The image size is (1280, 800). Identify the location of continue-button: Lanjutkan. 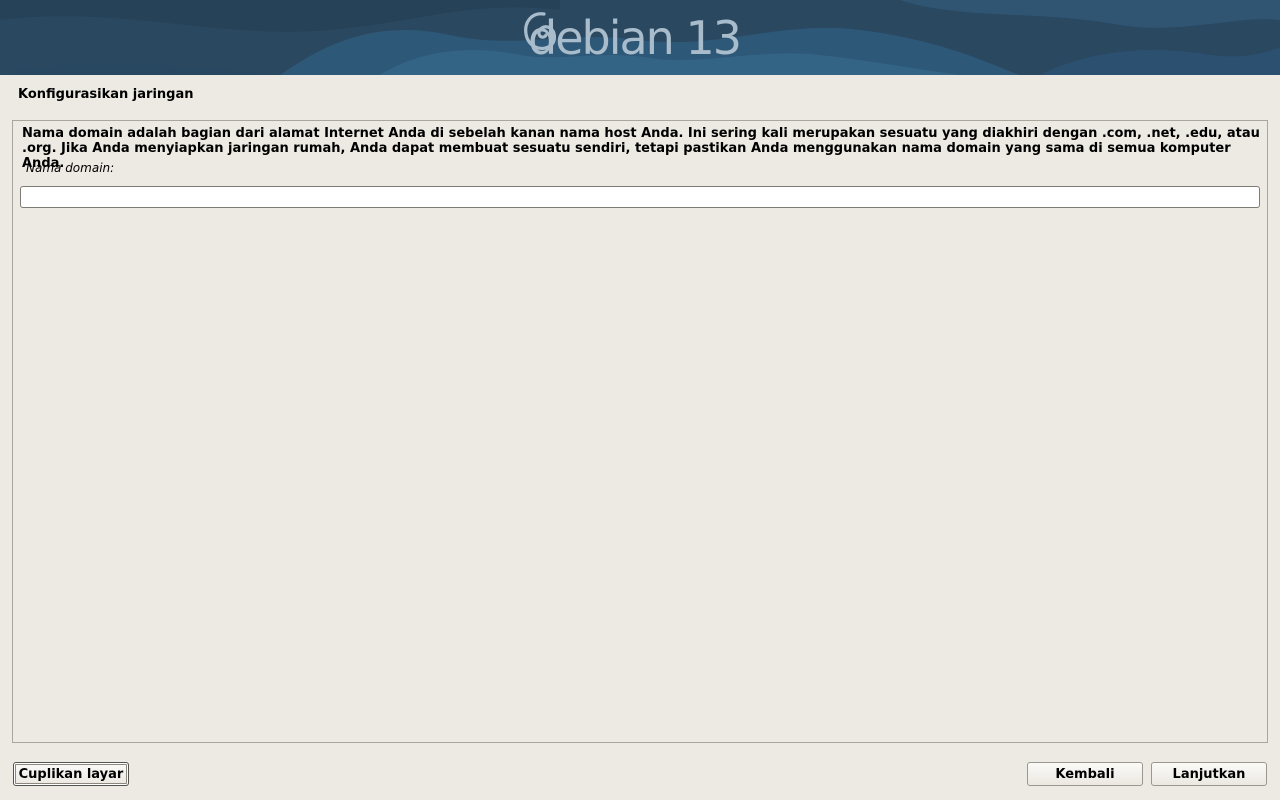
(1209, 774).